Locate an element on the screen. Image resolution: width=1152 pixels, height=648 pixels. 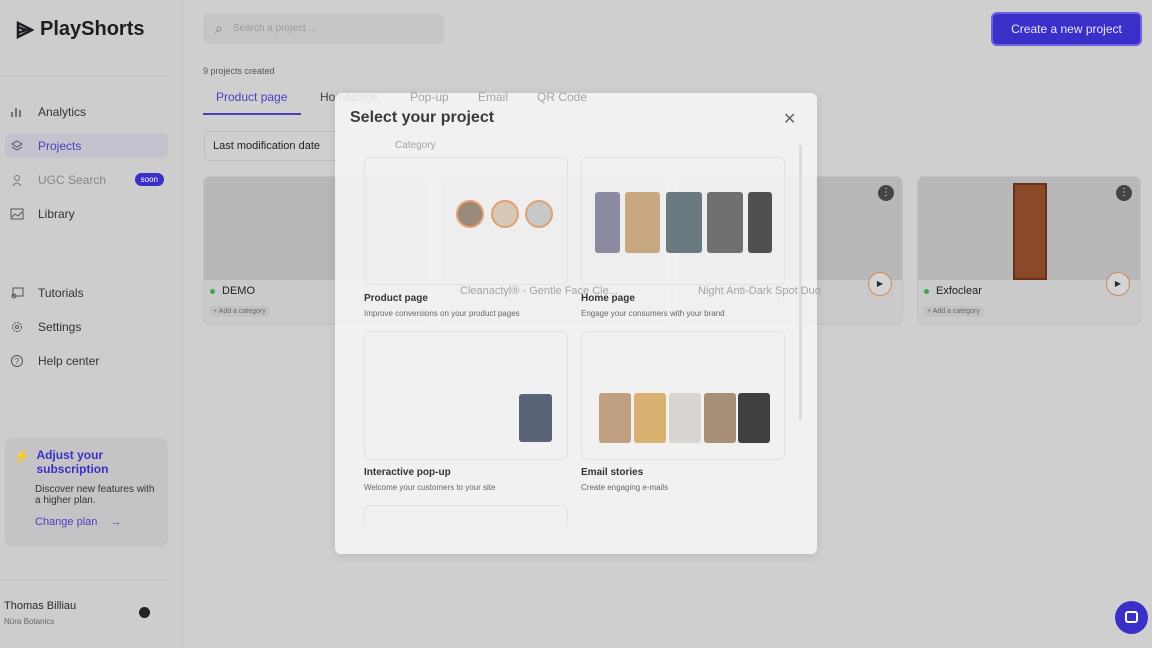
chat-support-button is located at coordinates (1131, 617).